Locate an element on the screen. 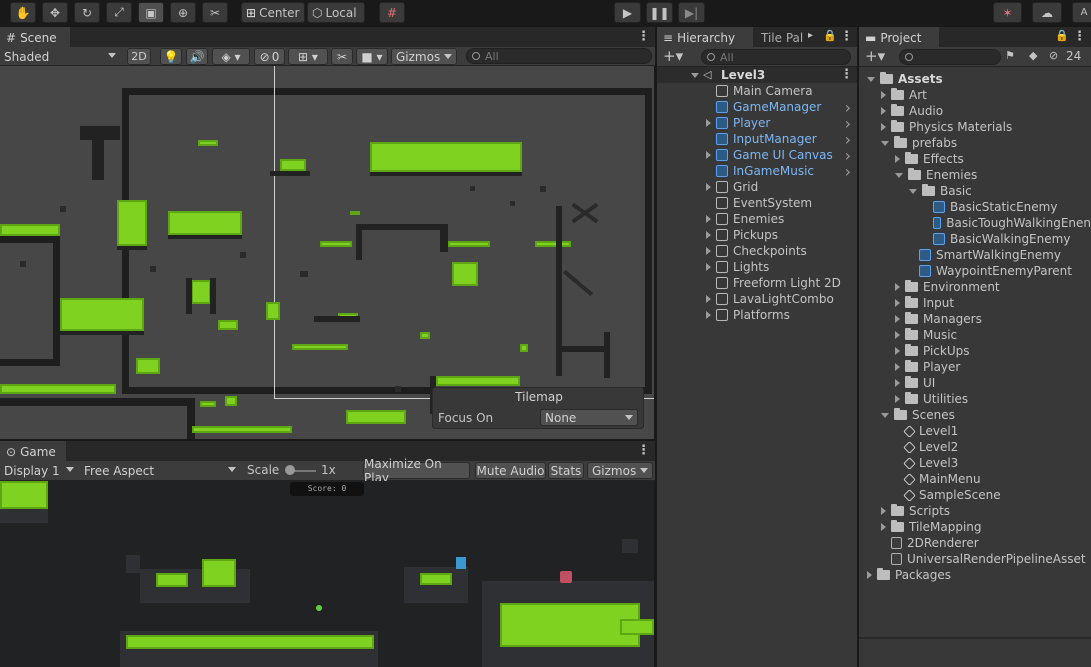 This screenshot has width=1091, height=667. aspect-dropdown: Free Aspect is located at coordinates (160, 470).